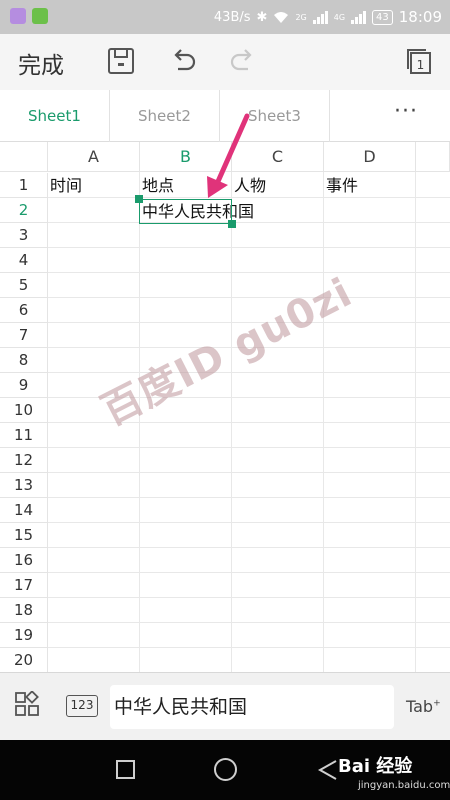 This screenshot has width=450, height=800. I want to click on selection-handle-bottom-right, so click(232, 224).